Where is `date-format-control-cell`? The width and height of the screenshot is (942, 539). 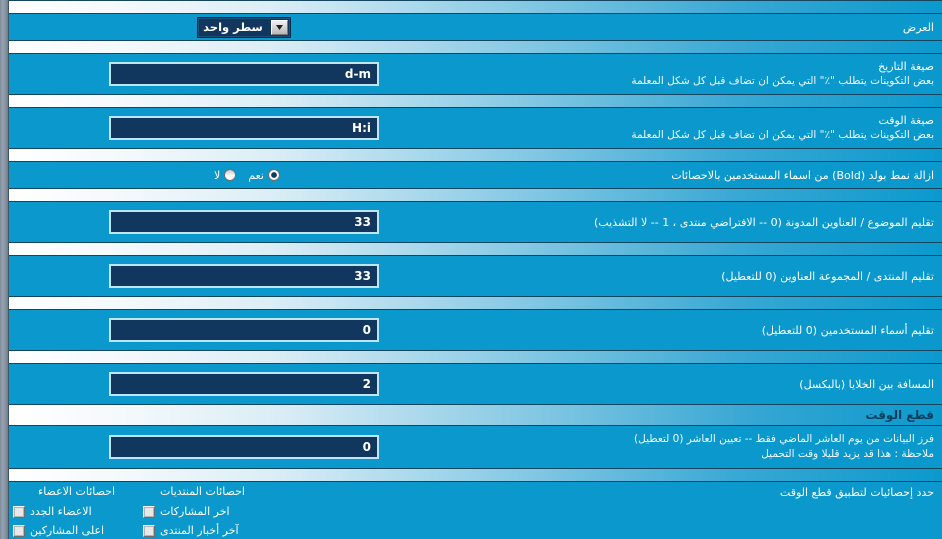 date-format-control-cell is located at coordinates (244, 74).